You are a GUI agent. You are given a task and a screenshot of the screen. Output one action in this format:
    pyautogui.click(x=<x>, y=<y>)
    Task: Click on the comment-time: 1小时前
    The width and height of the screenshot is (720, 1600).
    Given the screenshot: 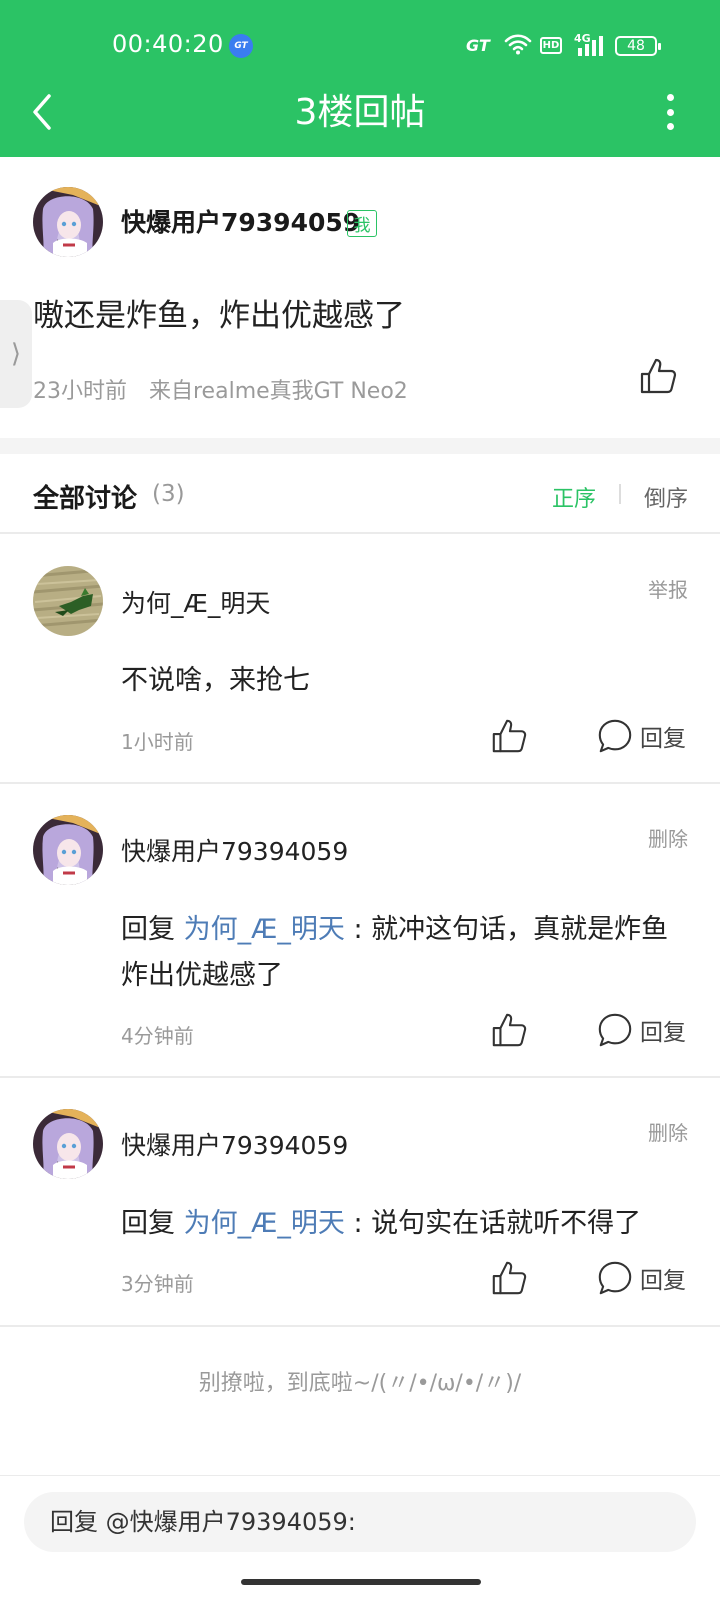 What is the action you would take?
    pyautogui.click(x=157, y=742)
    